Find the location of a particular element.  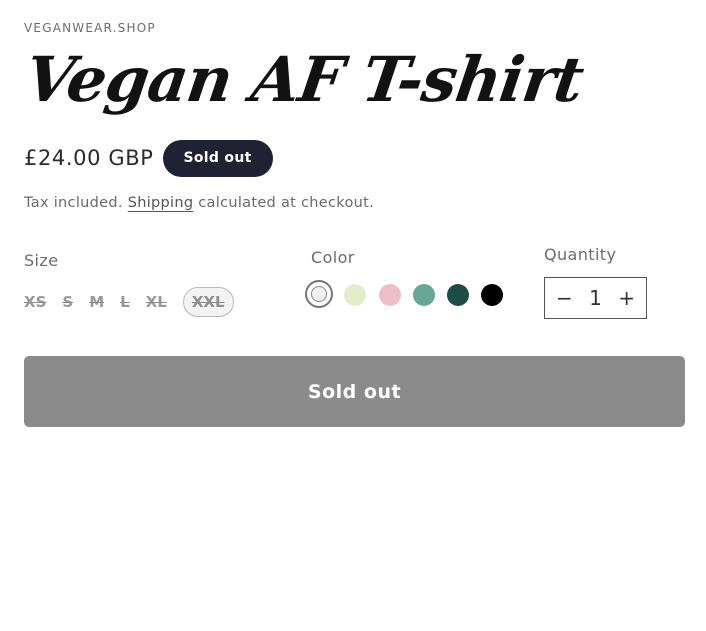

price: £24.00 GBP is located at coordinates (89, 158).